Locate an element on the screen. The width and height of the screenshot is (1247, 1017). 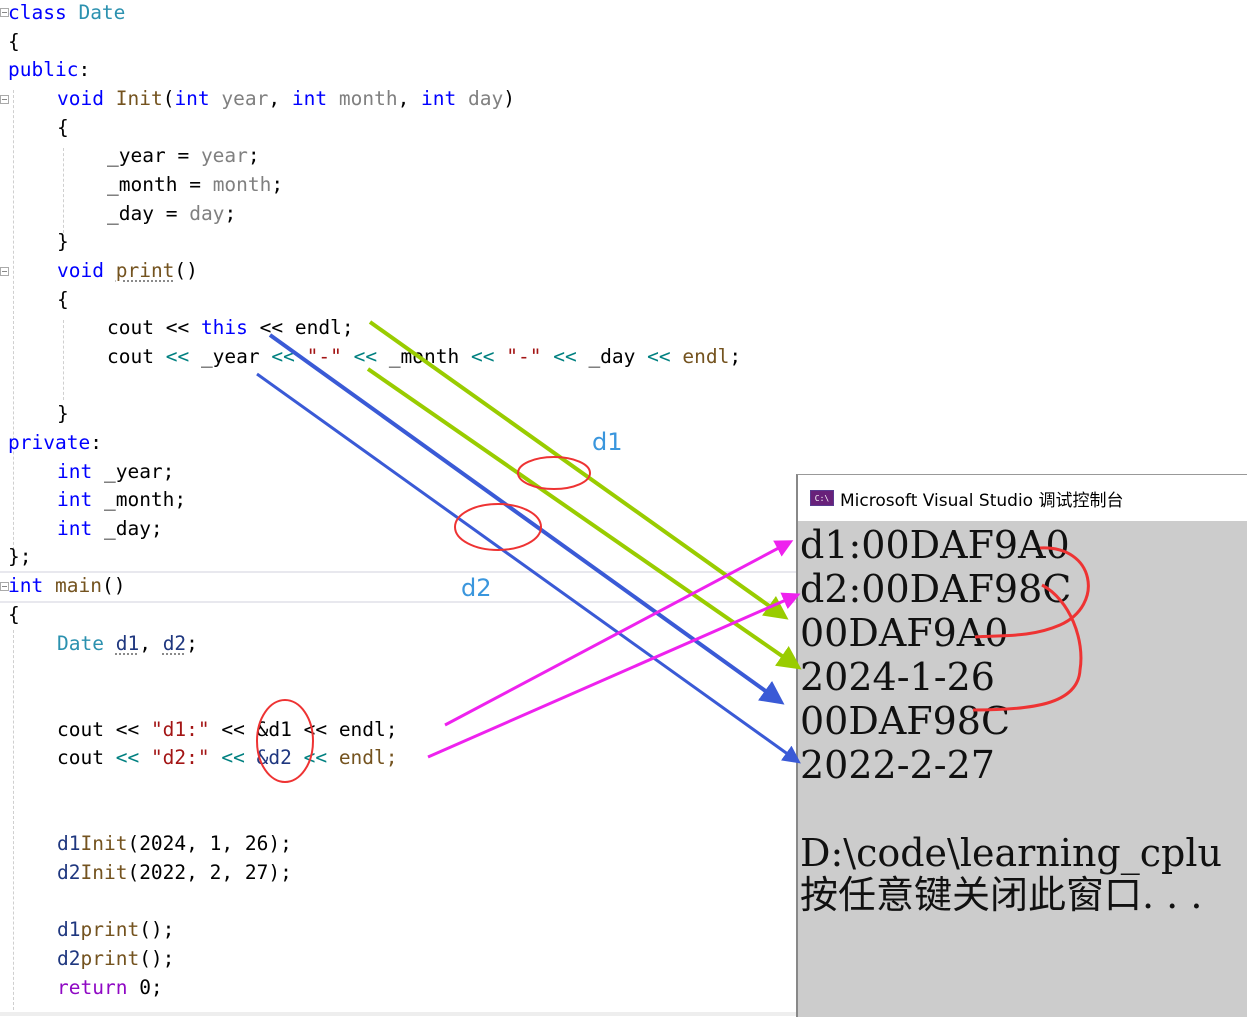
keyword: class is located at coordinates (37, 12).